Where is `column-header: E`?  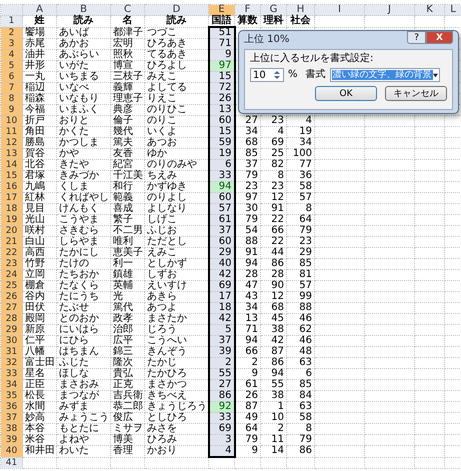 column-header: E is located at coordinates (221, 10).